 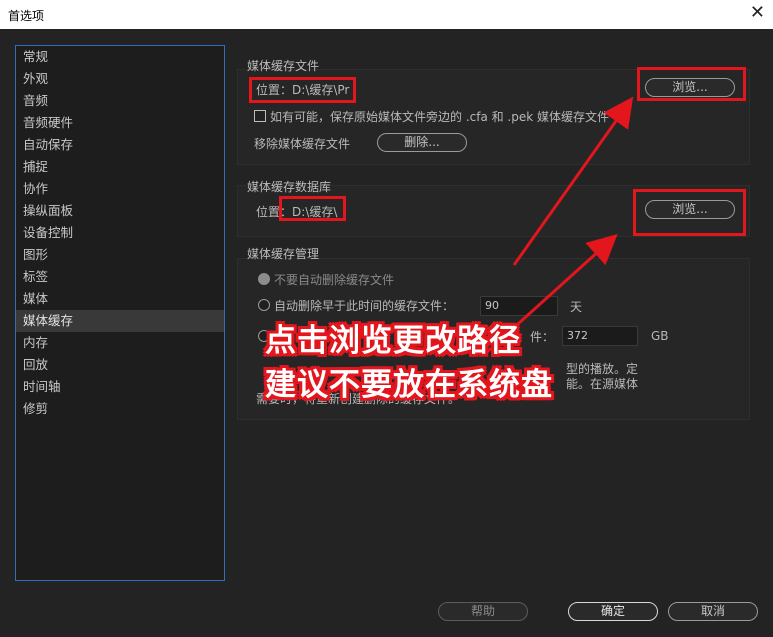 What do you see at coordinates (483, 611) in the screenshot?
I see `help-button: 帮助` at bounding box center [483, 611].